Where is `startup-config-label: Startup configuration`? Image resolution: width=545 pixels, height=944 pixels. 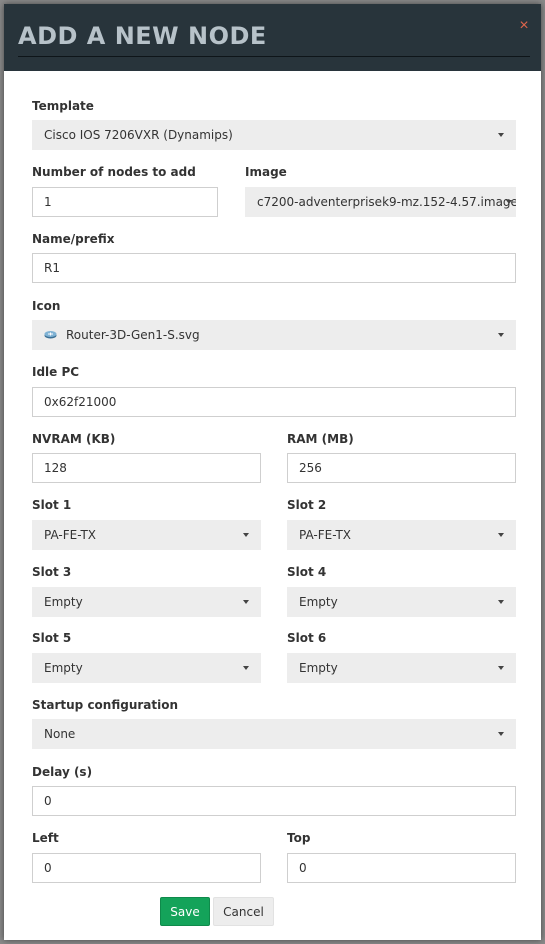
startup-config-label: Startup configuration is located at coordinates (105, 705).